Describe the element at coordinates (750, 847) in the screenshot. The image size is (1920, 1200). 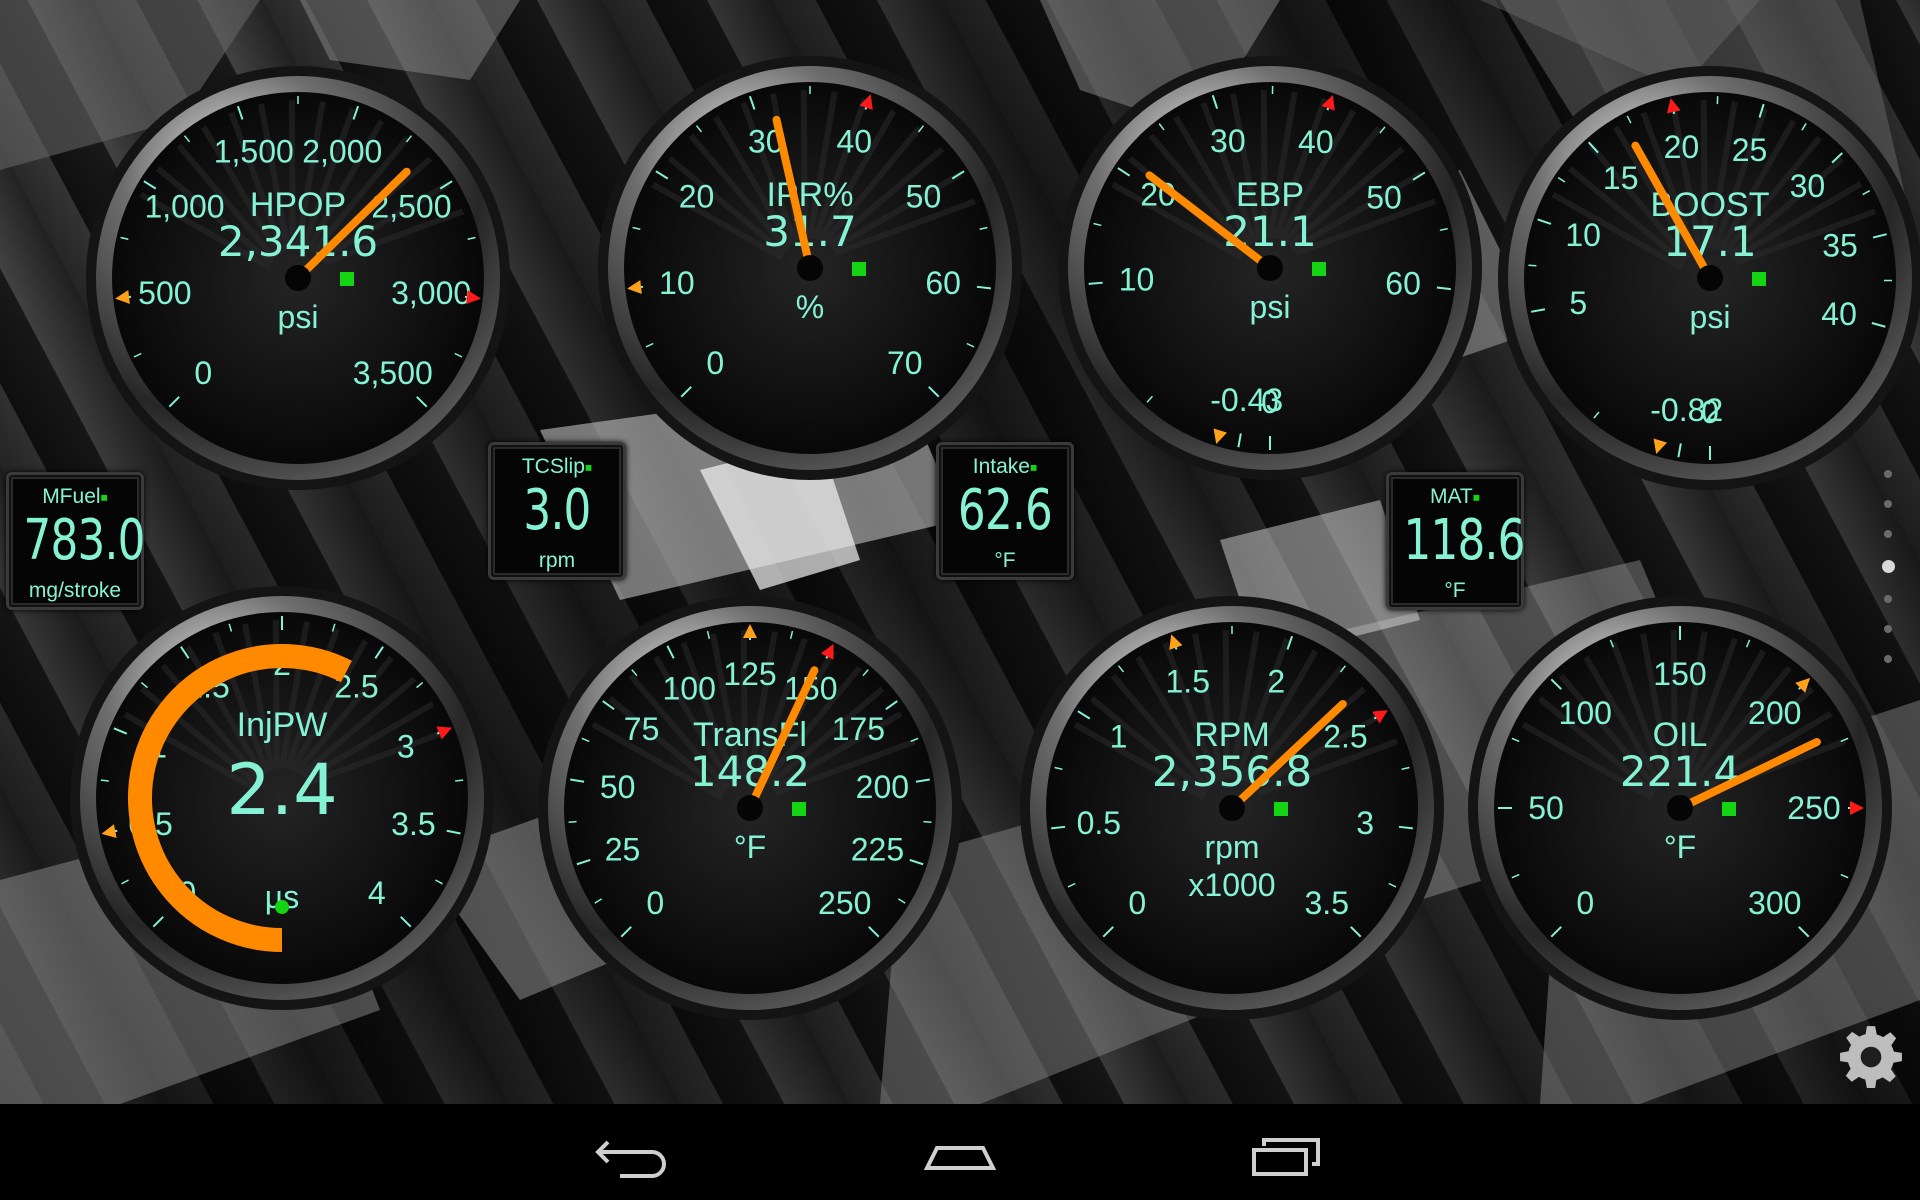
I see `gauge-unit: °F` at that location.